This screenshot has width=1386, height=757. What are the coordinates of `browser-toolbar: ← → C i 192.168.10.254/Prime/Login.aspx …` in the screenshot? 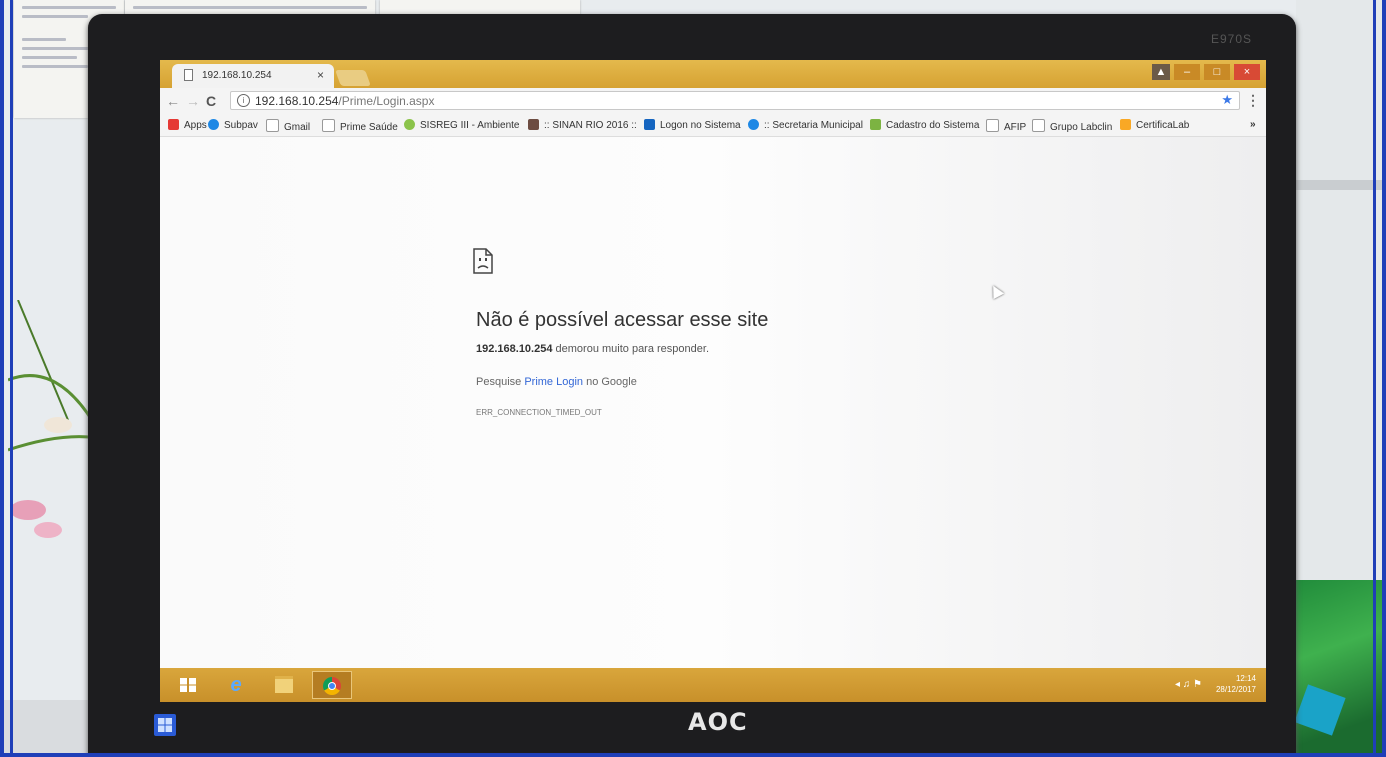 It's located at (713, 101).